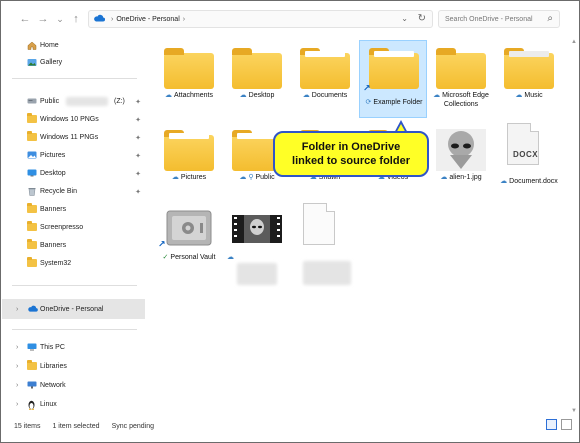 This screenshot has height=443, width=580. I want to click on sidebar-item-public-drive: Public (Z:) ✦, so click(73, 101).